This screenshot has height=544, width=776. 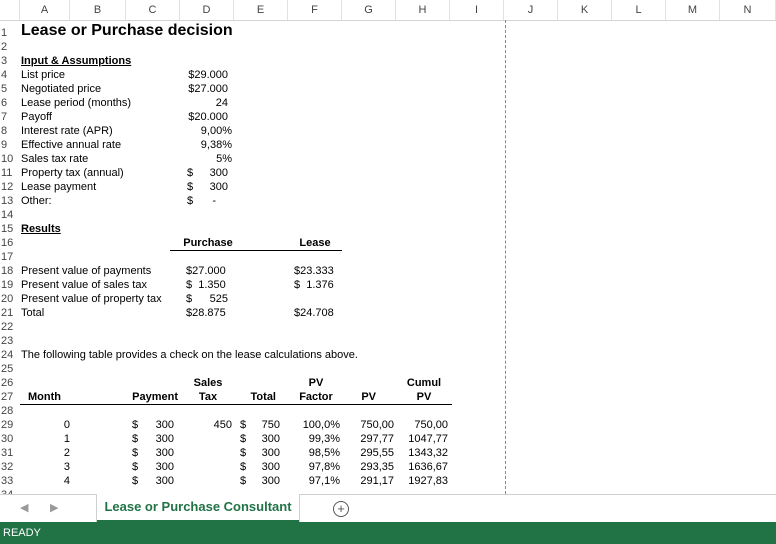 I want to click on input-value: $27.000, so click(x=204, y=89).